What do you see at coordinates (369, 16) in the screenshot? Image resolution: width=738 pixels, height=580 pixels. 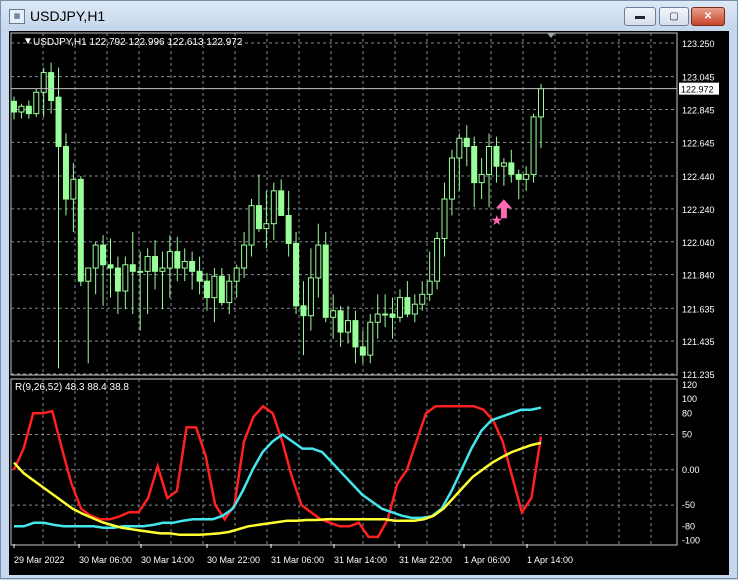 I see `title-bar: ▦ USDJPY,H1 ▬ ▢ ✕` at bounding box center [369, 16].